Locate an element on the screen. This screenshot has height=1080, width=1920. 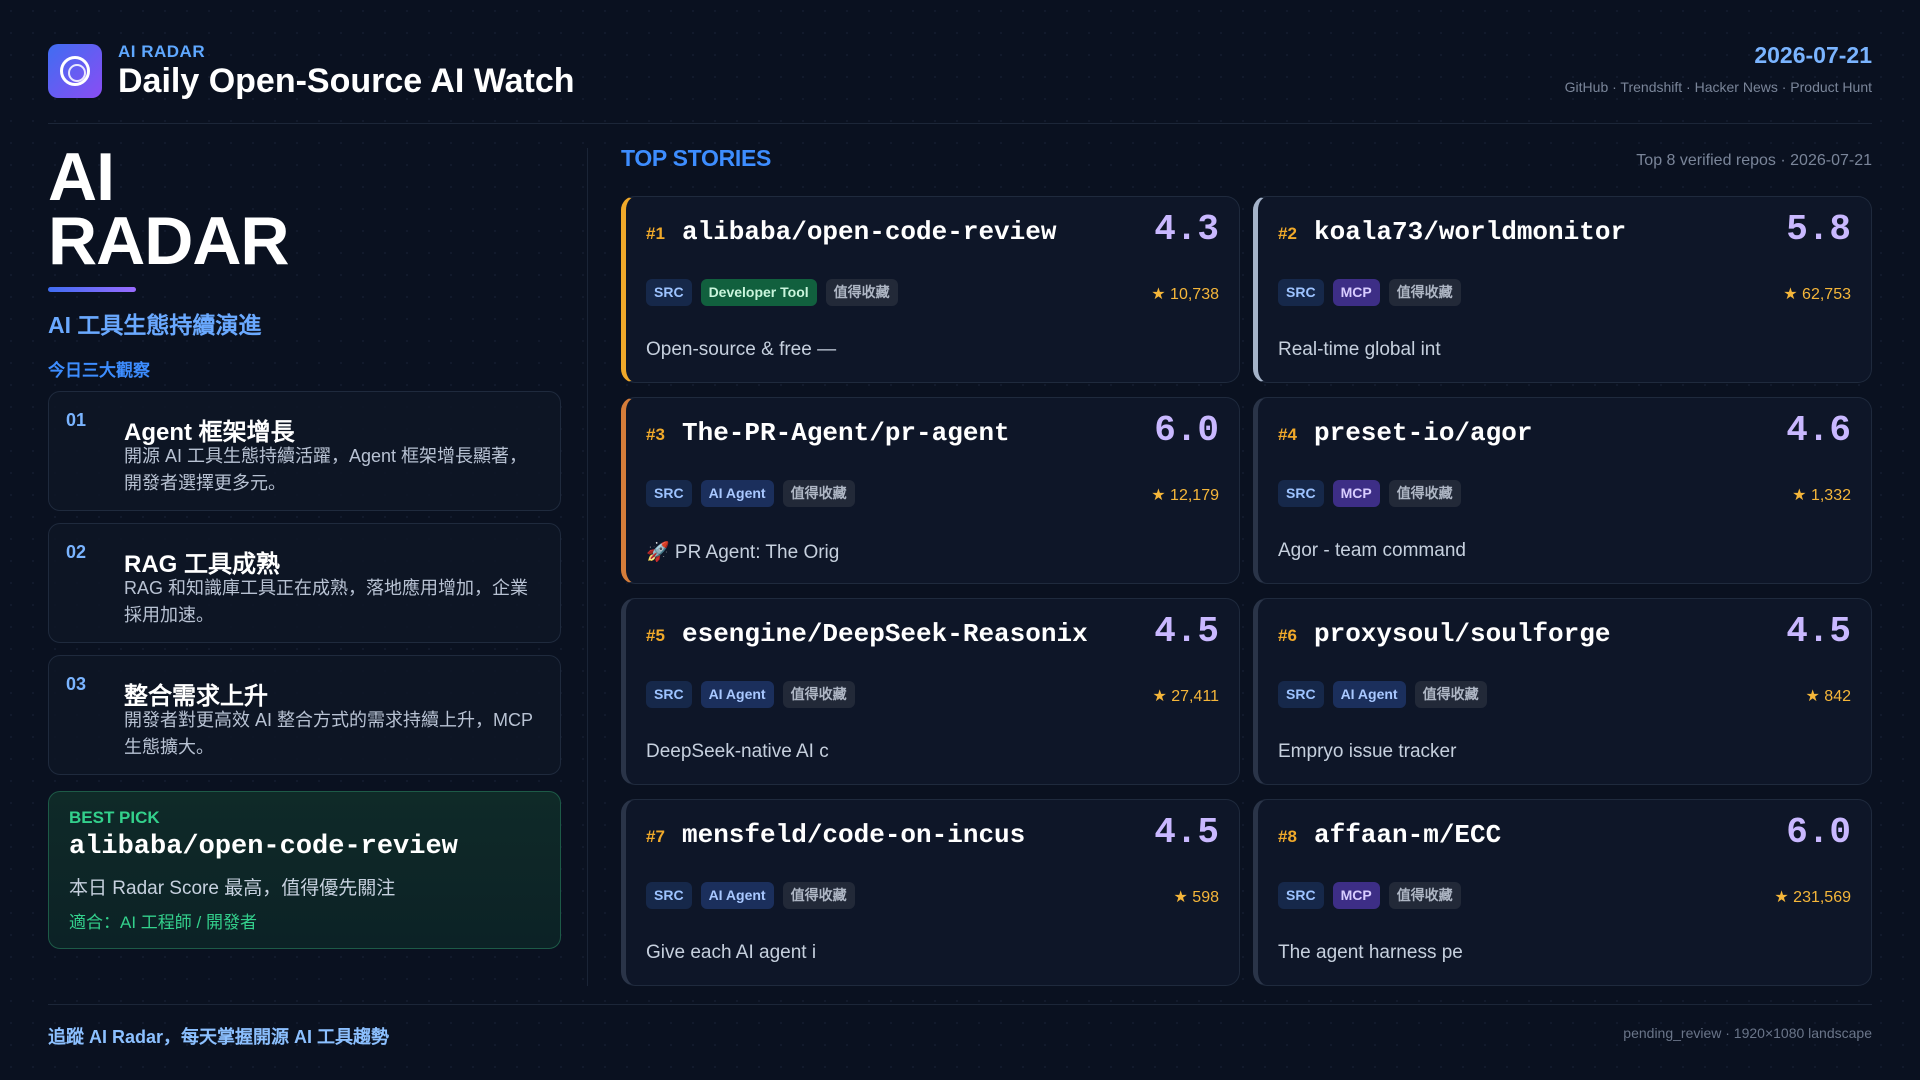
tag-list: SRC Developer Tool 值得收藏 is located at coordinates (772, 292).